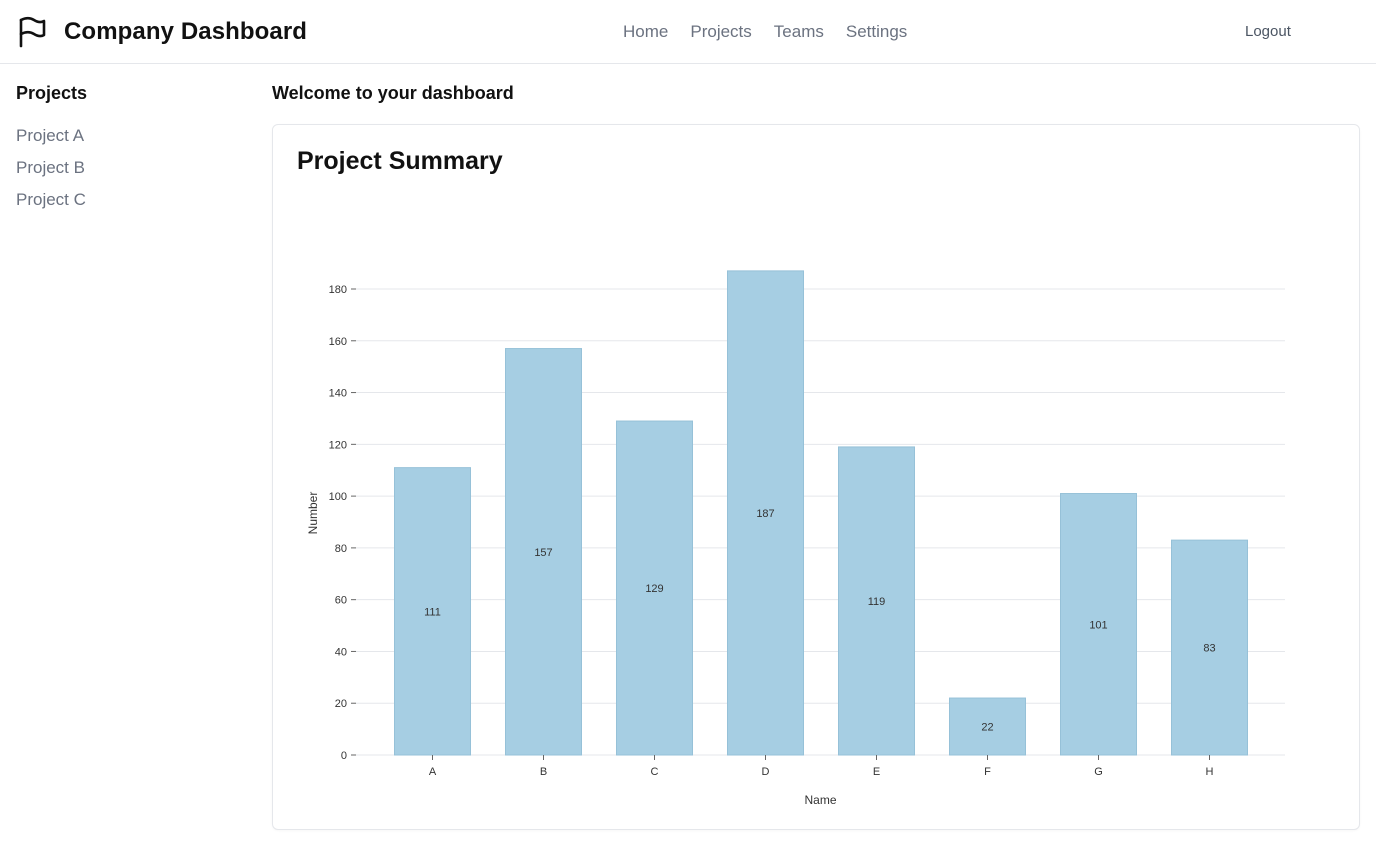 This screenshot has width=1376, height=846. What do you see at coordinates (987, 772) in the screenshot?
I see `x-tick-label: F` at bounding box center [987, 772].